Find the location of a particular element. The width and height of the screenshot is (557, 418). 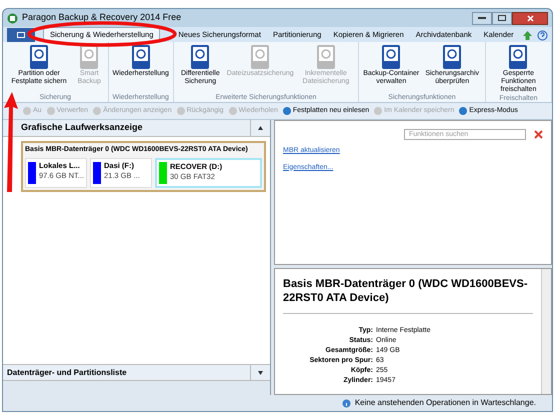

status-text: Keine anstehenden Operationen in Warteschlange. is located at coordinates (445, 403).